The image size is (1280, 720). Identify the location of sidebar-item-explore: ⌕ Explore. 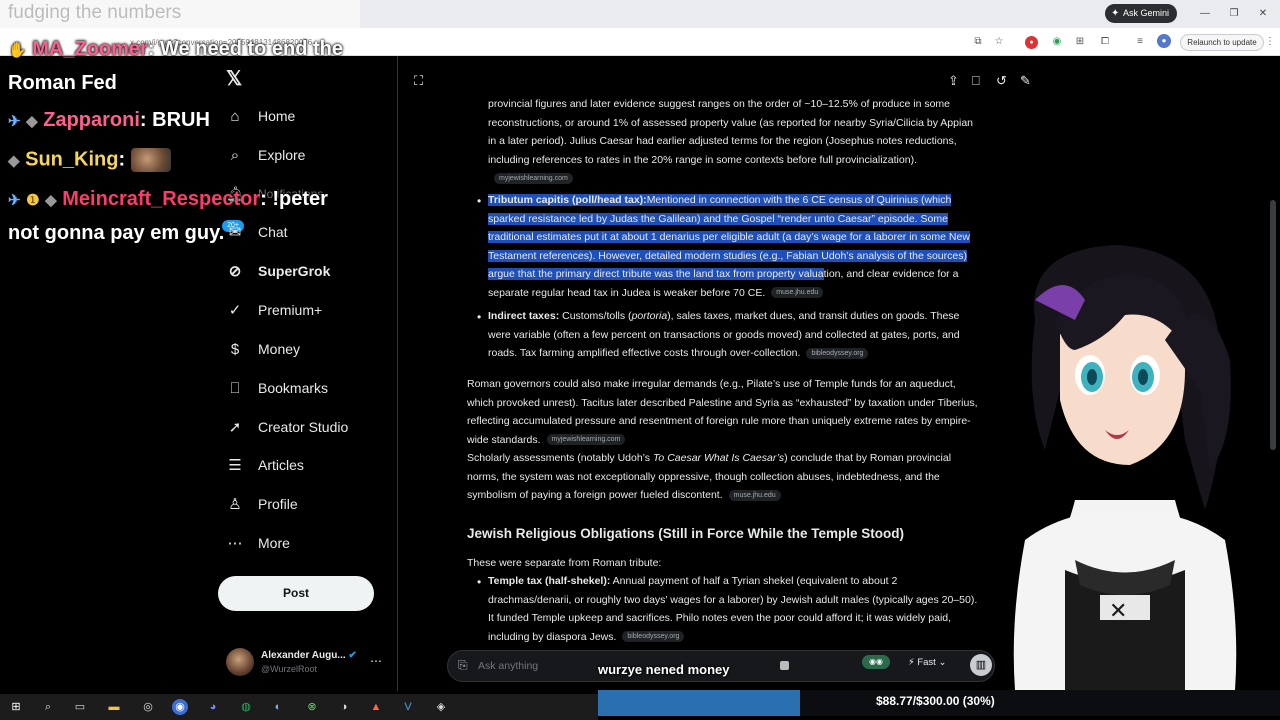
(303, 155).